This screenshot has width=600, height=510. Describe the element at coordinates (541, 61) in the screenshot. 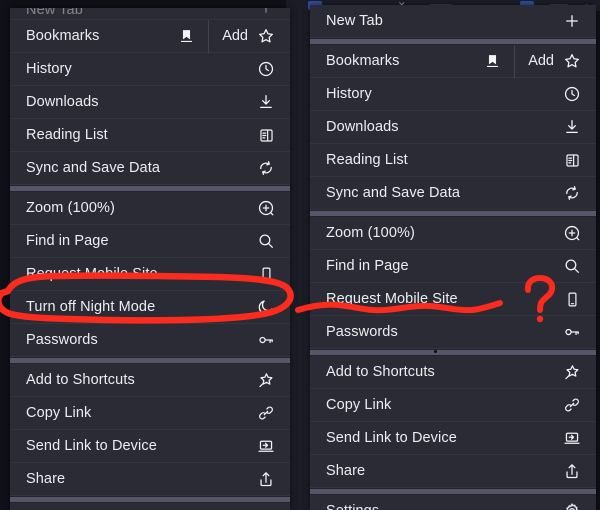

I see `add-bookmark-label: Add` at that location.